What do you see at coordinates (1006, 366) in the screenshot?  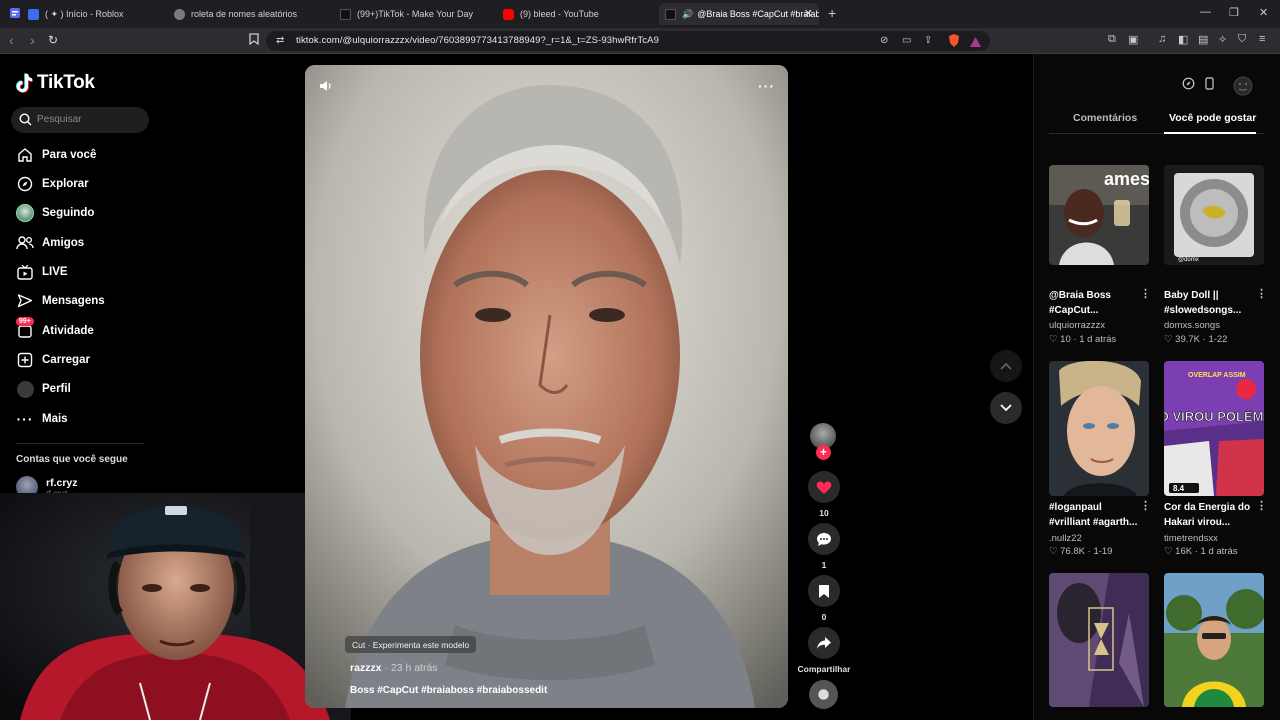 I see `previous-video-button` at bounding box center [1006, 366].